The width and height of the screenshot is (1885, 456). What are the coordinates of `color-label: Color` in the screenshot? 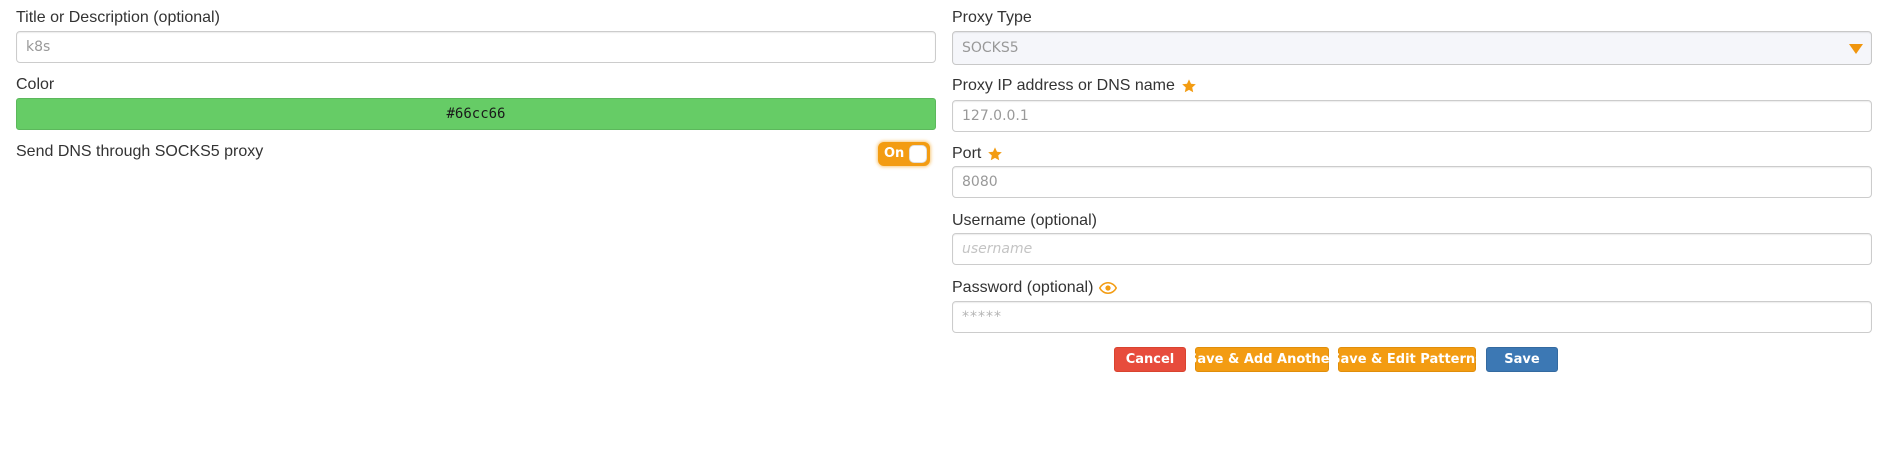 It's located at (35, 85).